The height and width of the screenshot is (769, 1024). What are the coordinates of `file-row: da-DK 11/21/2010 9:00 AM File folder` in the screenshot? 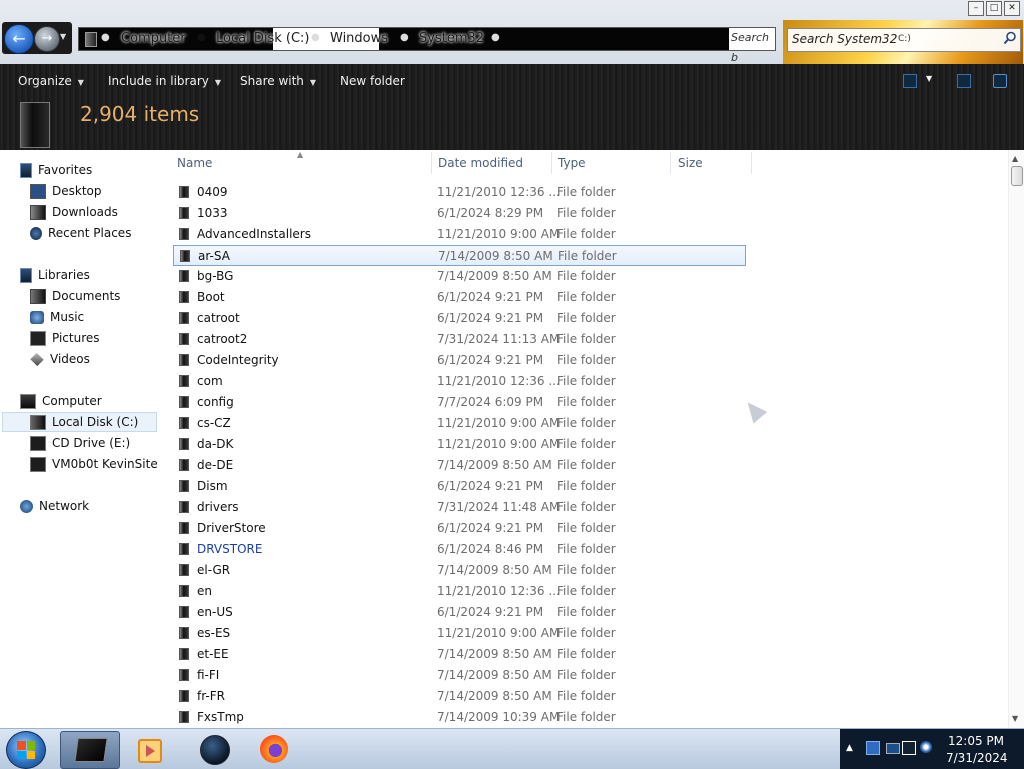 It's located at (459, 444).